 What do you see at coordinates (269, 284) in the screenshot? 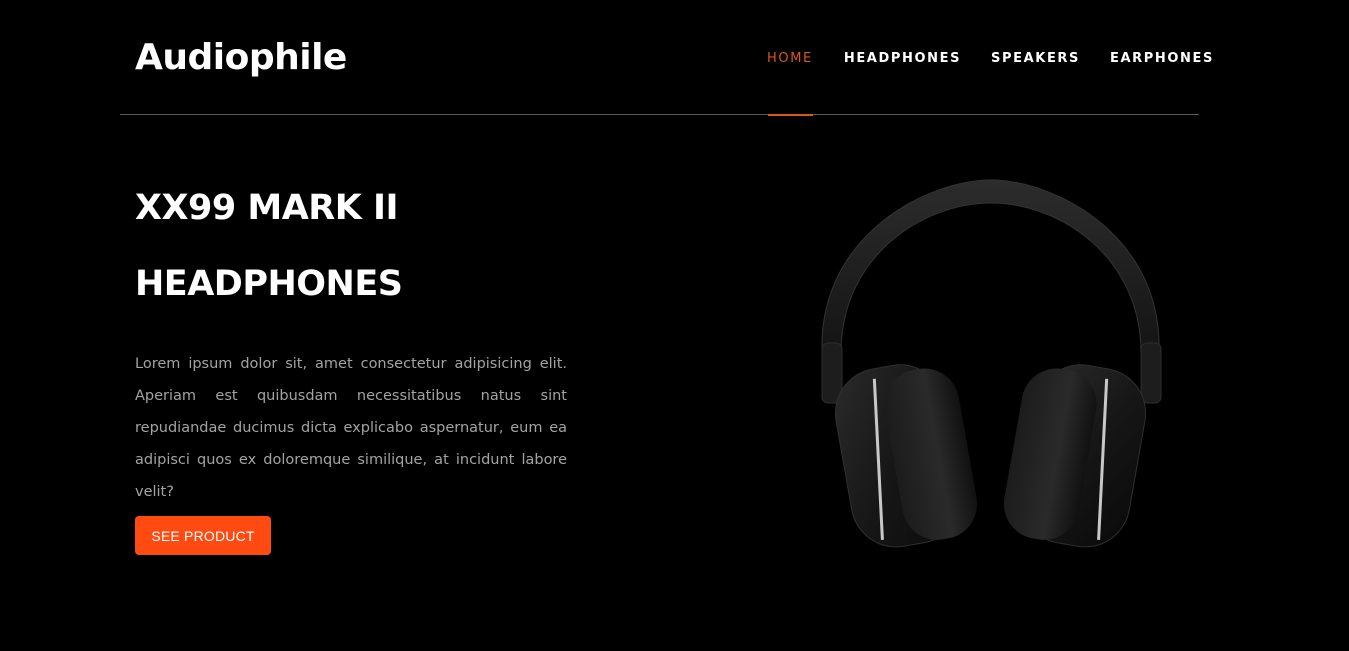
I see `hero-title-line-2: HEADPHONES` at bounding box center [269, 284].